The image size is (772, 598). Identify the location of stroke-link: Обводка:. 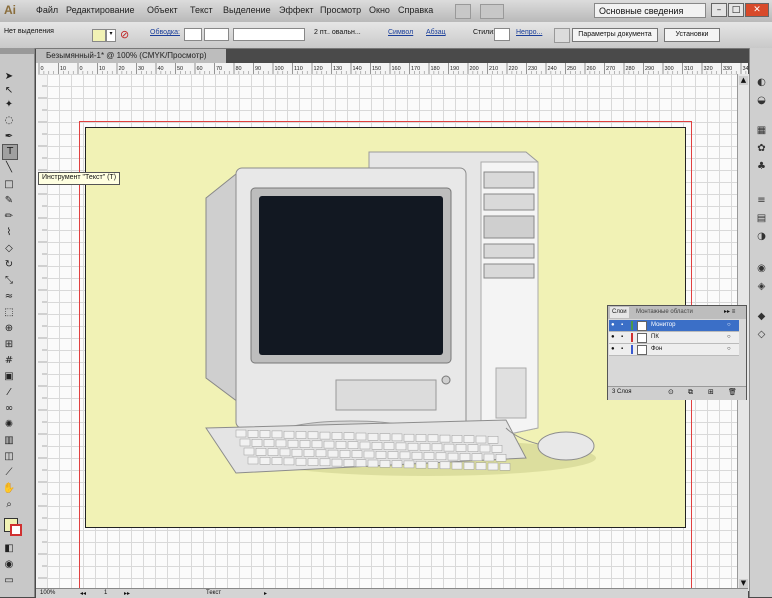
(165, 32).